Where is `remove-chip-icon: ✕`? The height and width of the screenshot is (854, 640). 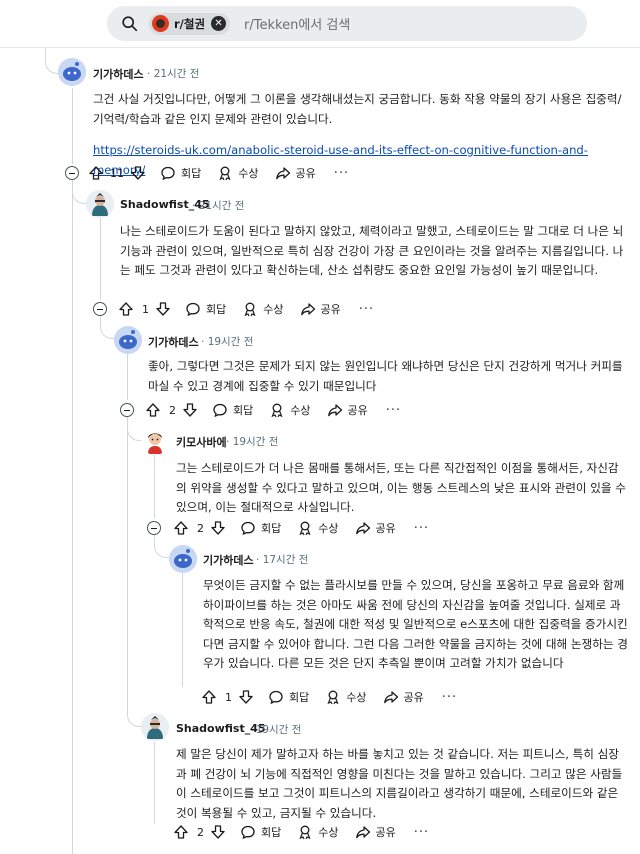
remove-chip-icon: ✕ is located at coordinates (219, 23).